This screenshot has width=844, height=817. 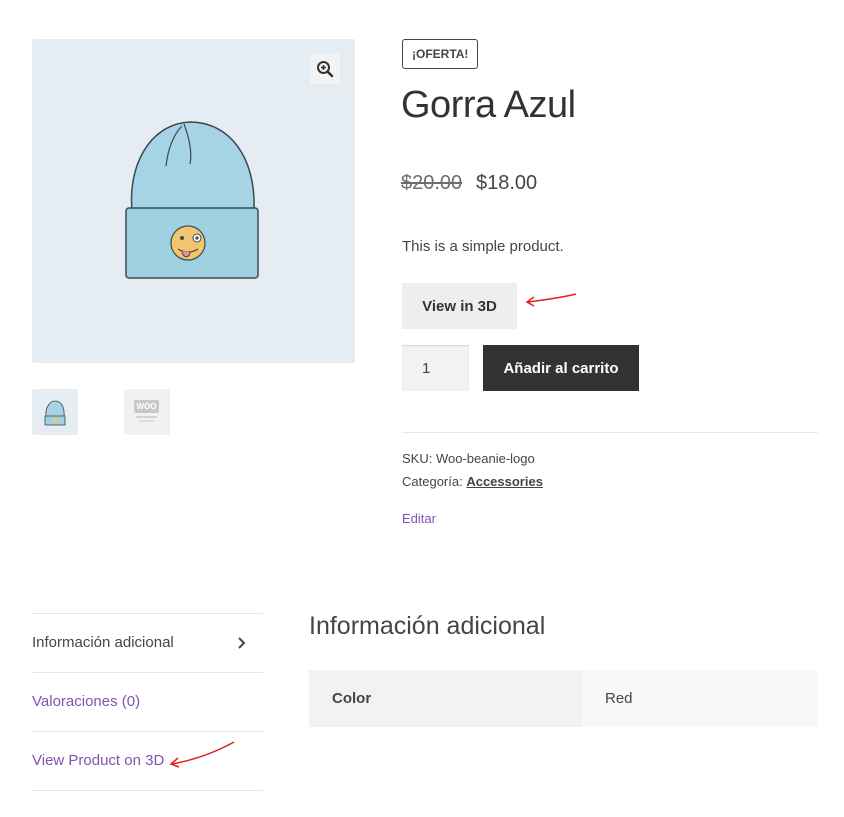 I want to click on edit-link: Editar, so click(x=419, y=518).